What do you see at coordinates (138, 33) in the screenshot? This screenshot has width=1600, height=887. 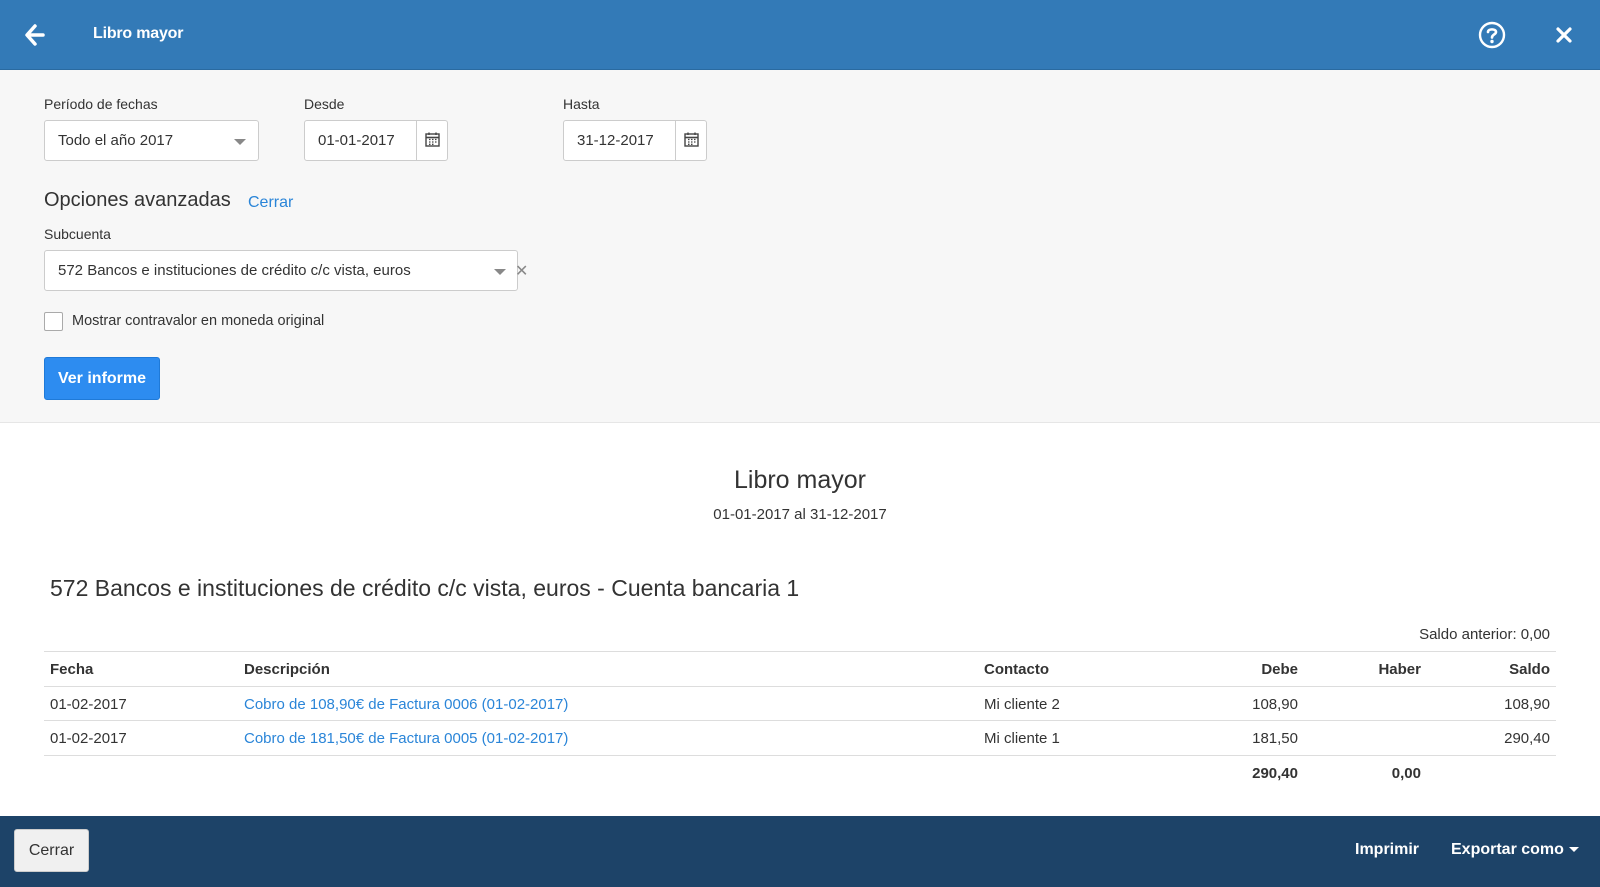 I see `page-title: Libro mayor` at bounding box center [138, 33].